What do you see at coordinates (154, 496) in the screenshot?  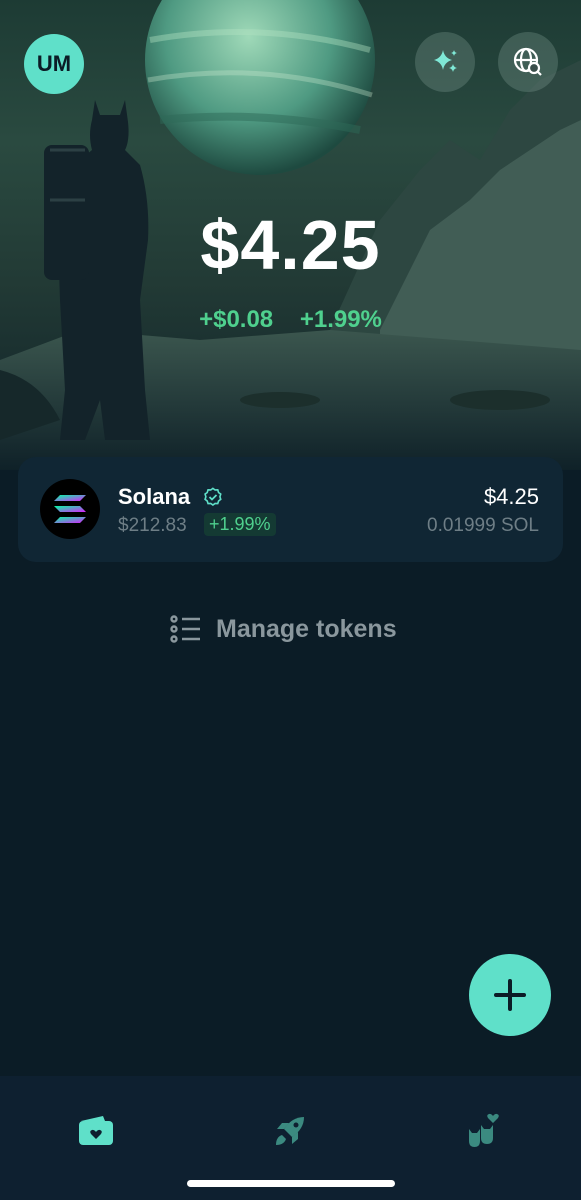 I see `token-name: Solana` at bounding box center [154, 496].